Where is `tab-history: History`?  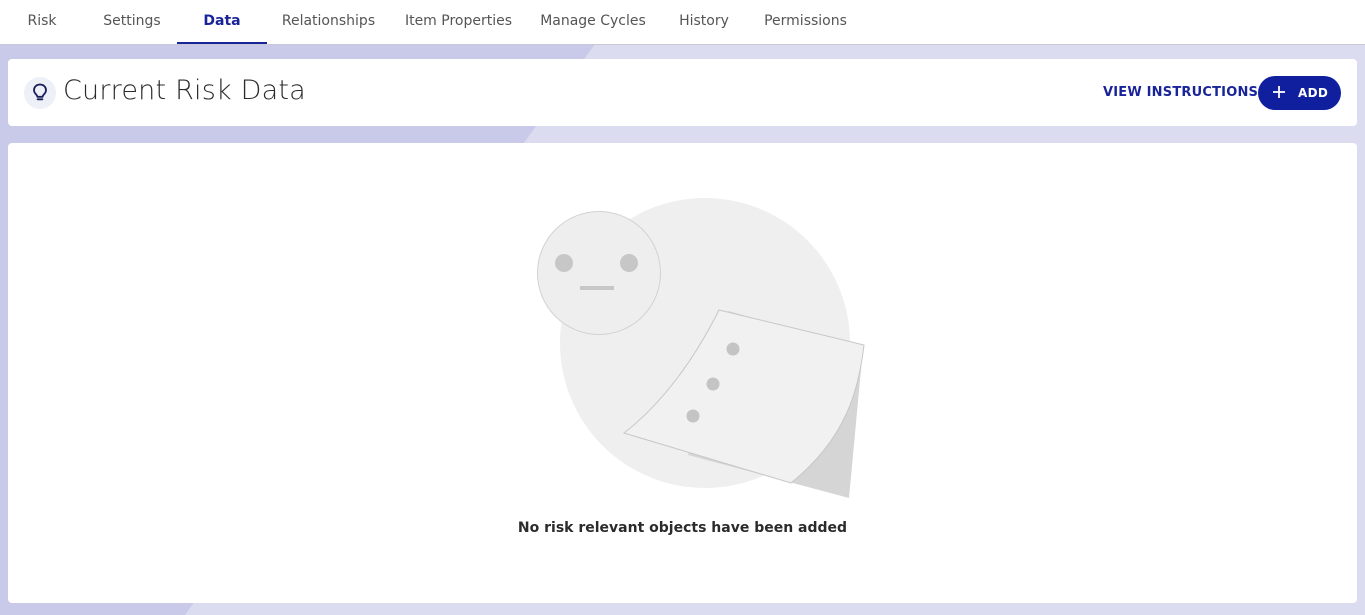
tab-history: History is located at coordinates (704, 22).